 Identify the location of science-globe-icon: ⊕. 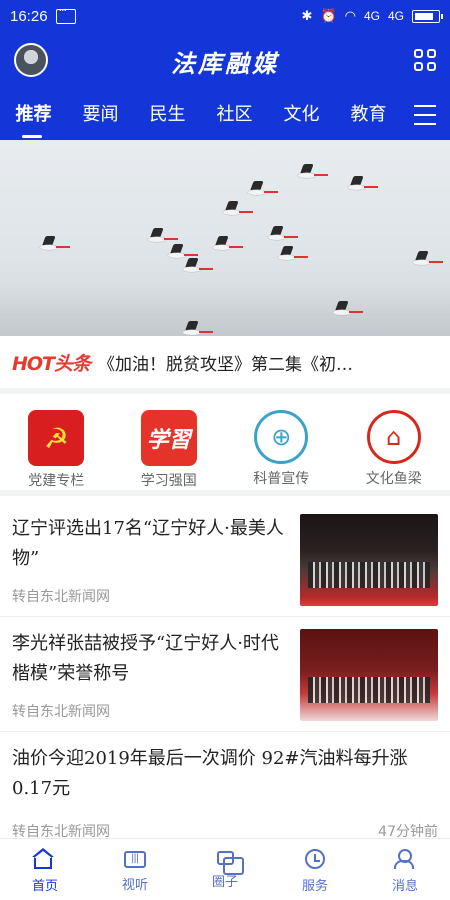
(281, 437).